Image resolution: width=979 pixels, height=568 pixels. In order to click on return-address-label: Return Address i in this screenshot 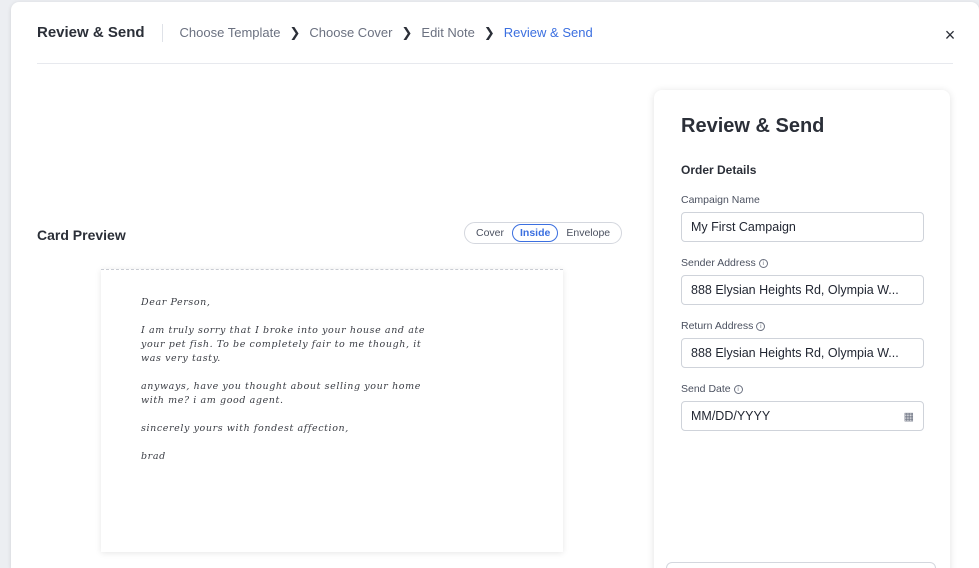, I will do `click(723, 326)`.